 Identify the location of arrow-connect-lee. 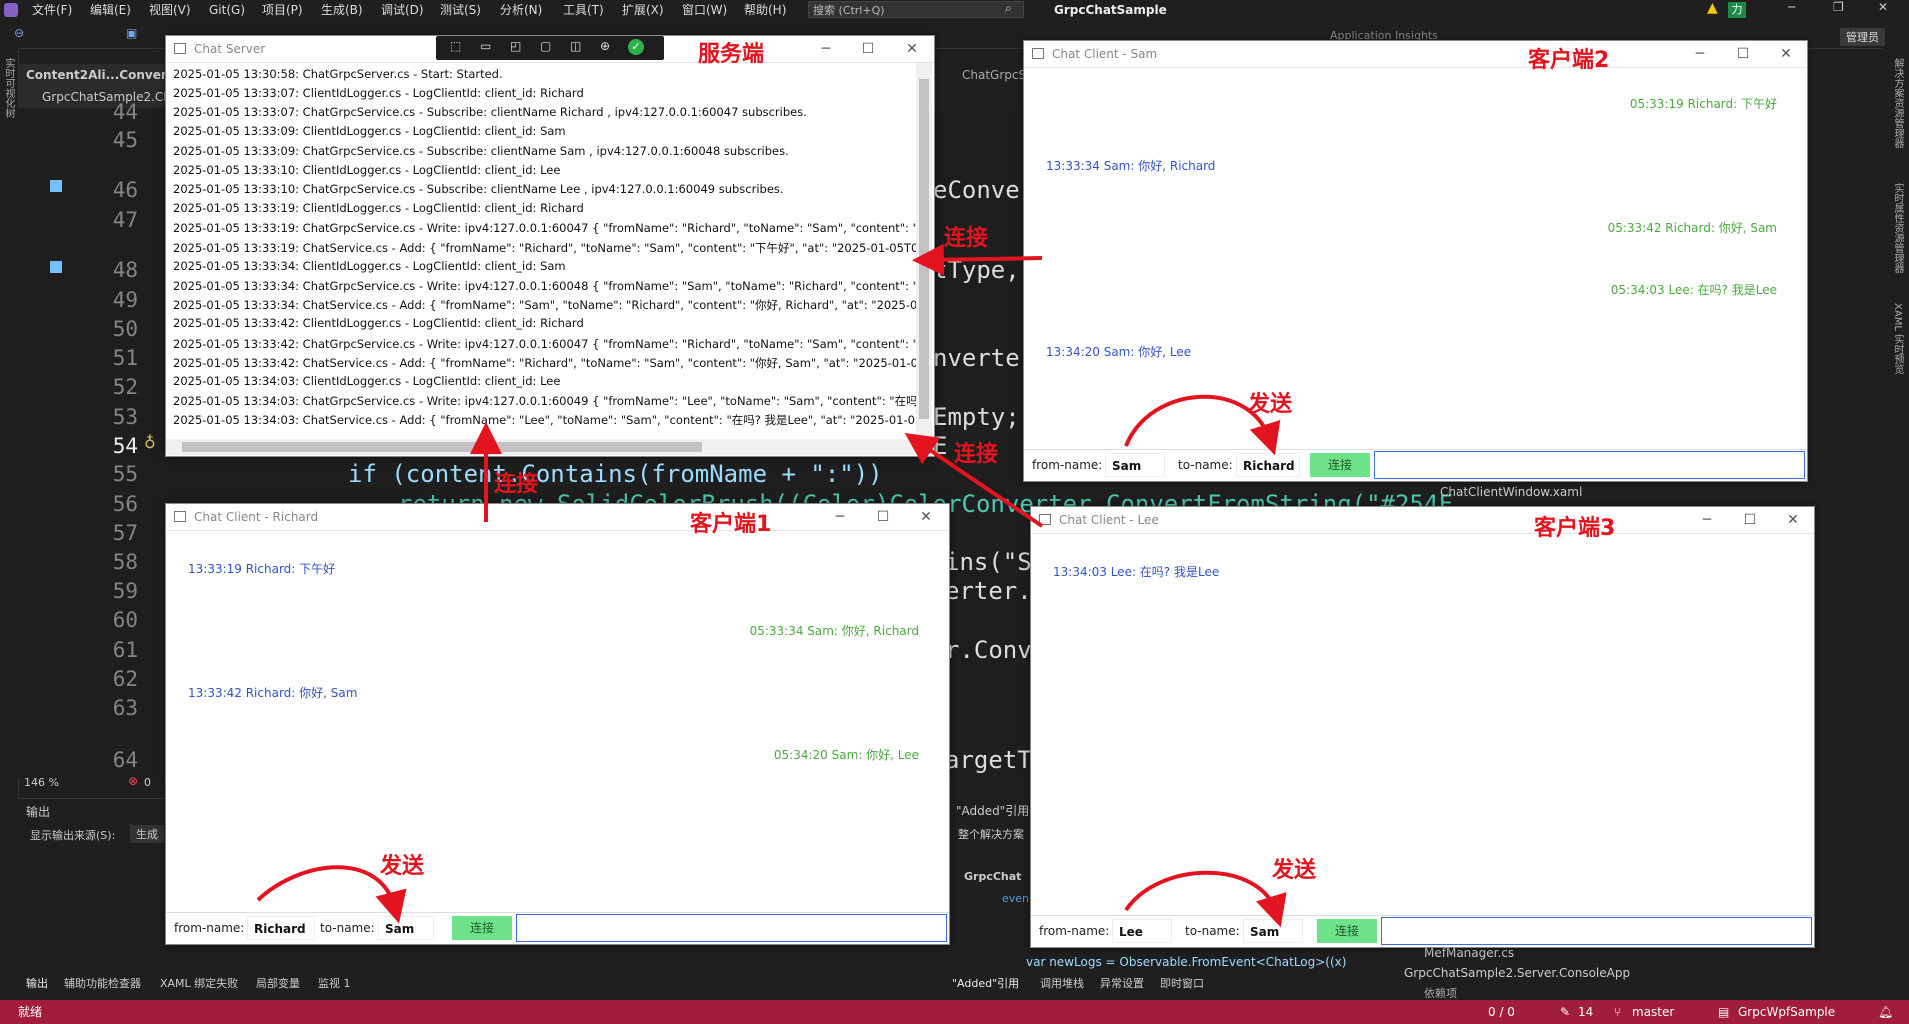
(974, 480).